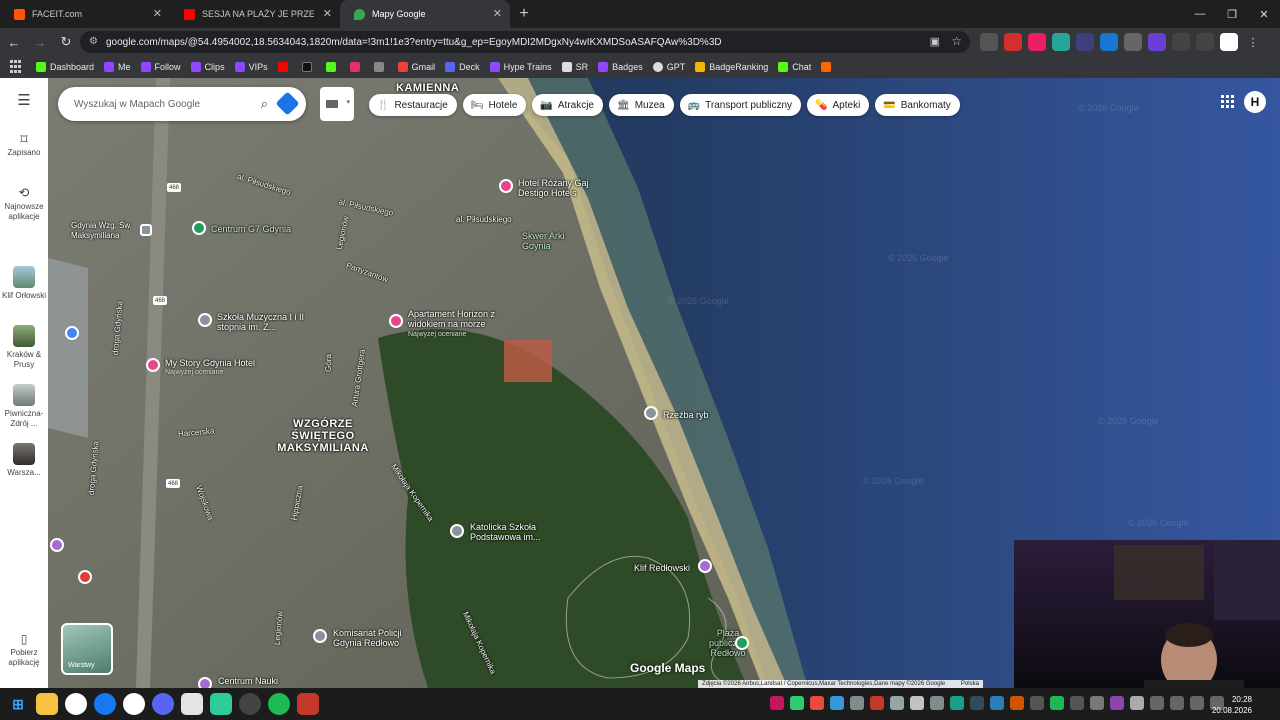  Describe the element at coordinates (686, 415) in the screenshot. I see `place-rzezba-ryb: Rzeźba ryb` at that location.